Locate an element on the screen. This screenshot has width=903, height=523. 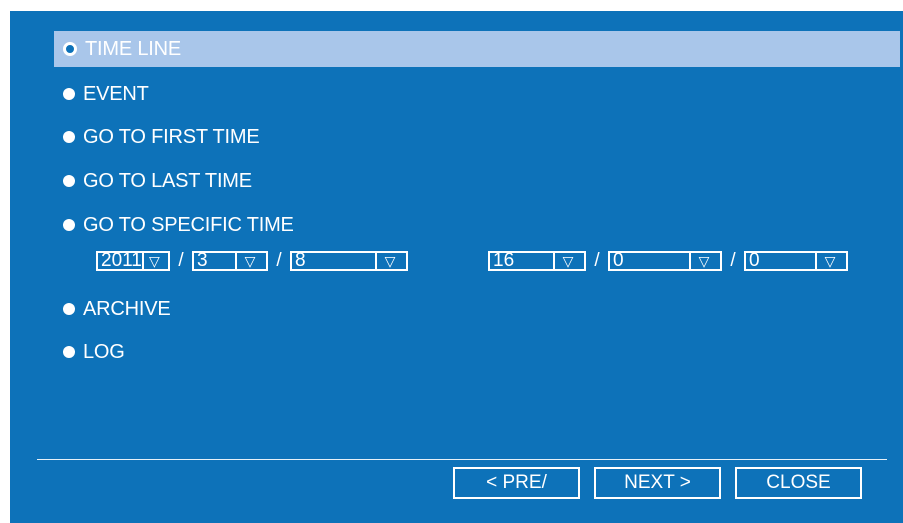
time-selector: 16 ▽ / 0 ▽ / 0 ▽ is located at coordinates (668, 261).